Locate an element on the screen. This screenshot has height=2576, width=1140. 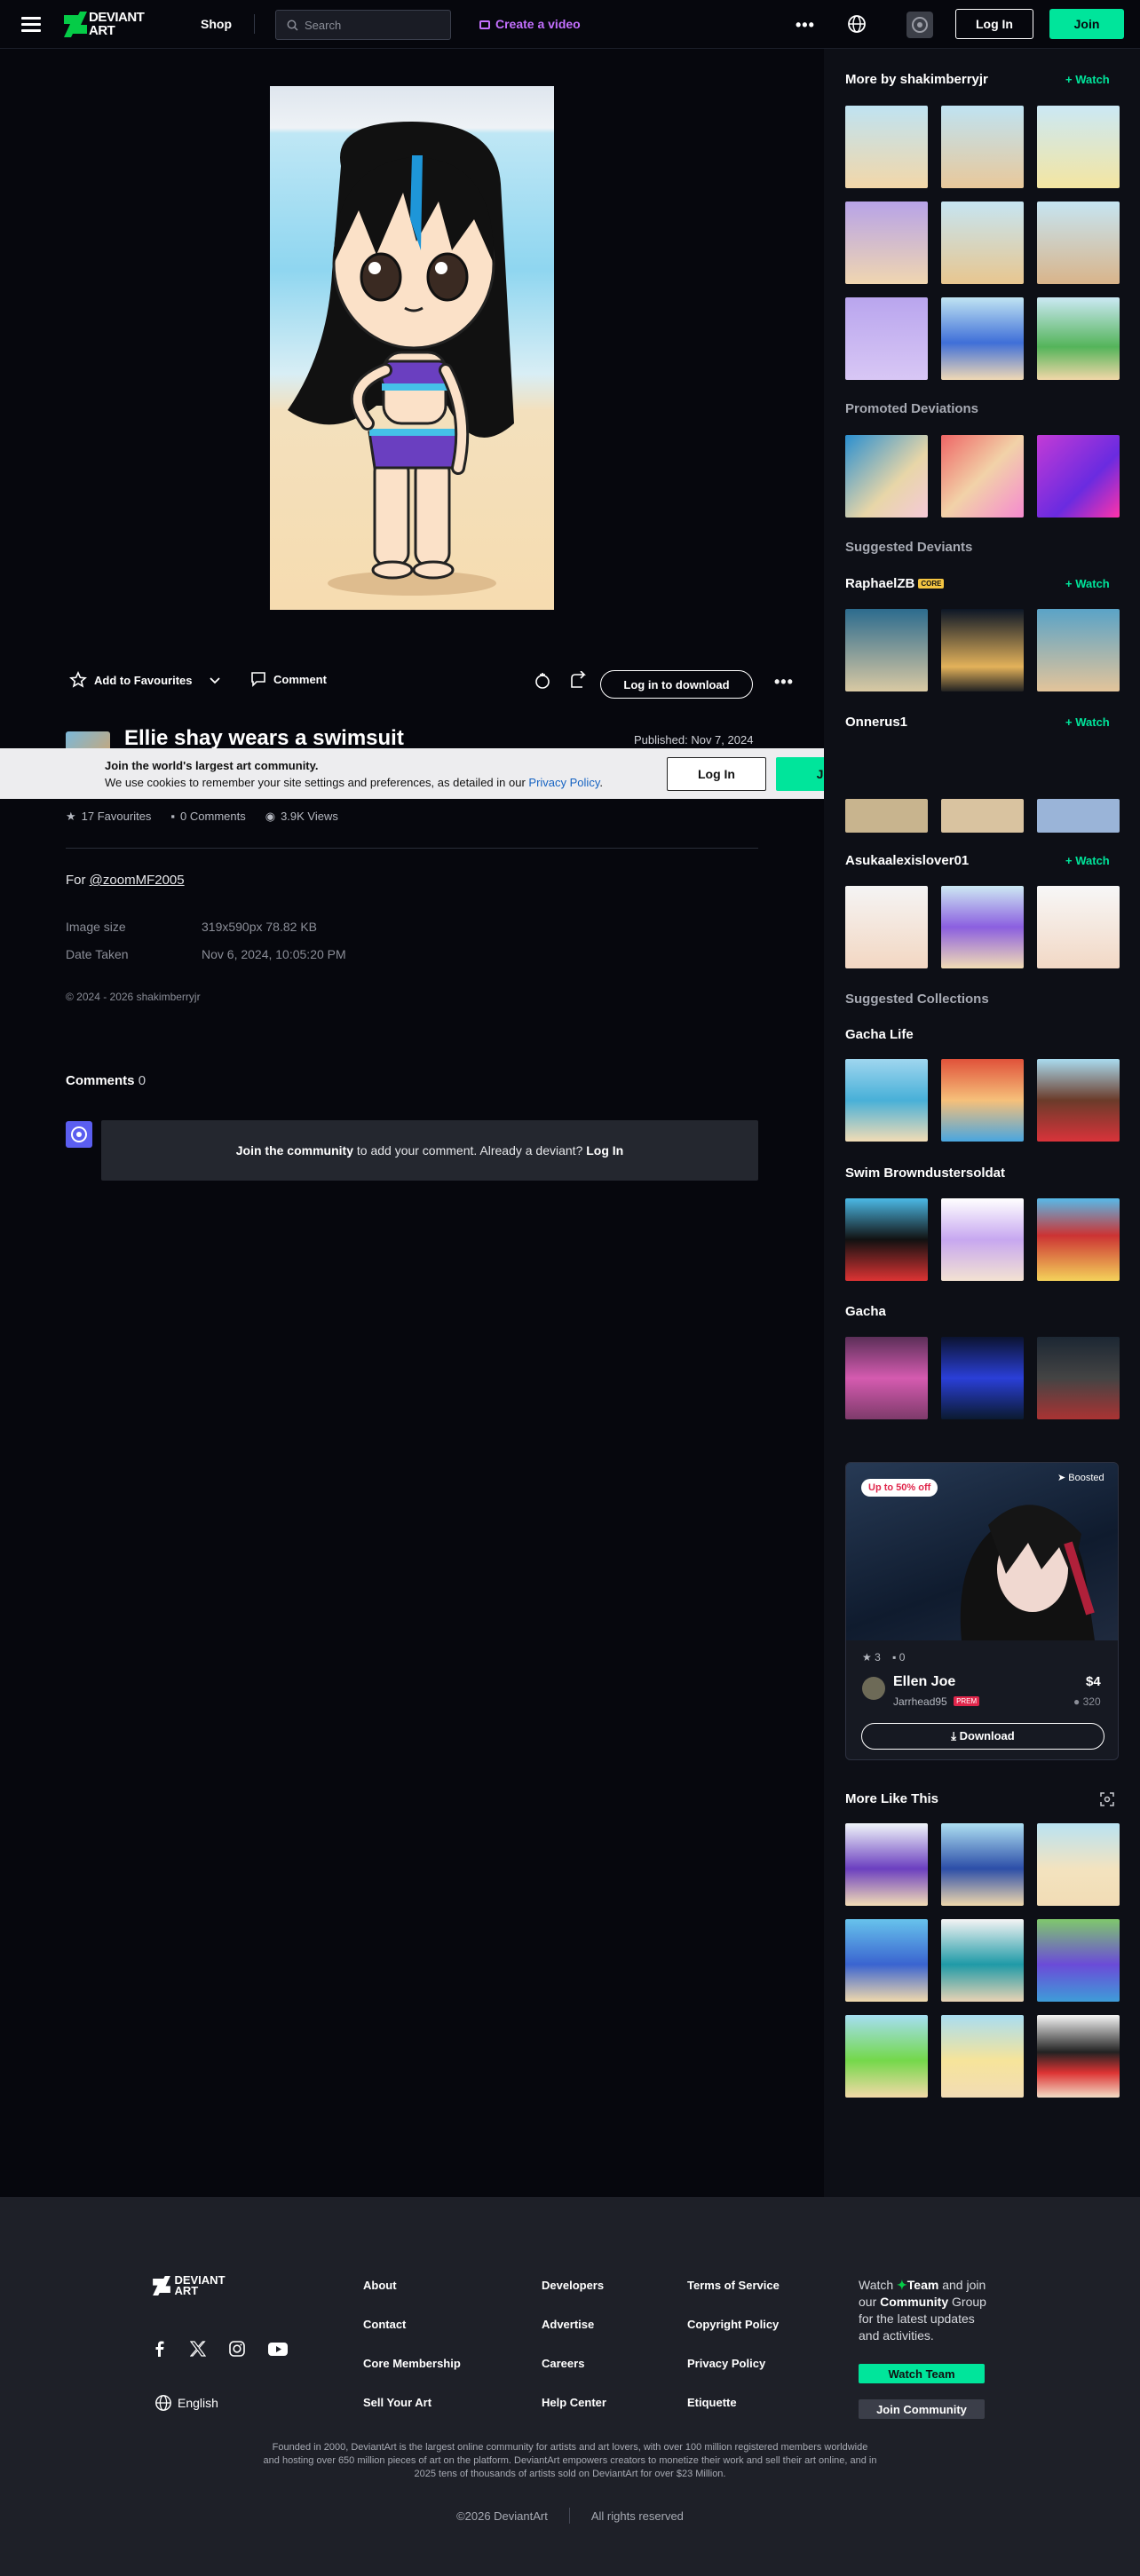
facebook-icon is located at coordinates (160, 2349).